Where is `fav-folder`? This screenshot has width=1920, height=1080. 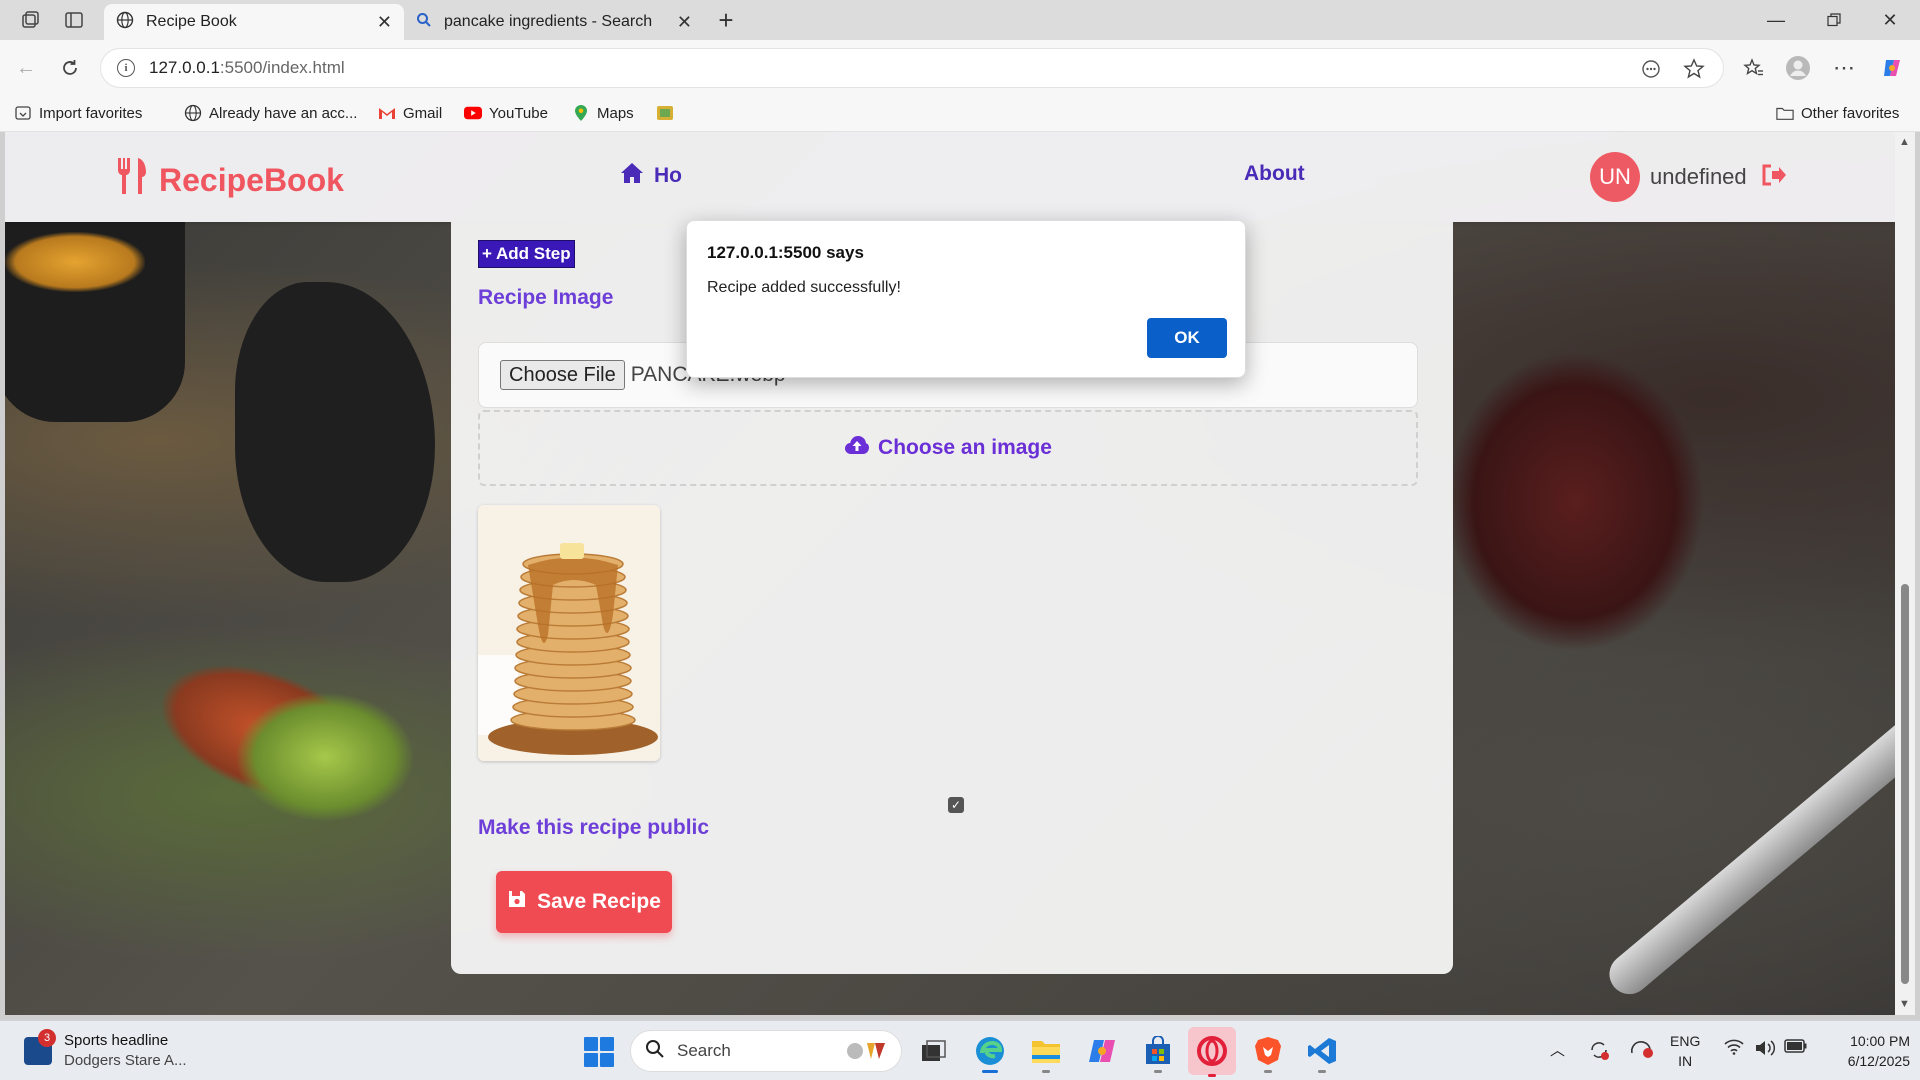
fav-folder is located at coordinates (668, 113).